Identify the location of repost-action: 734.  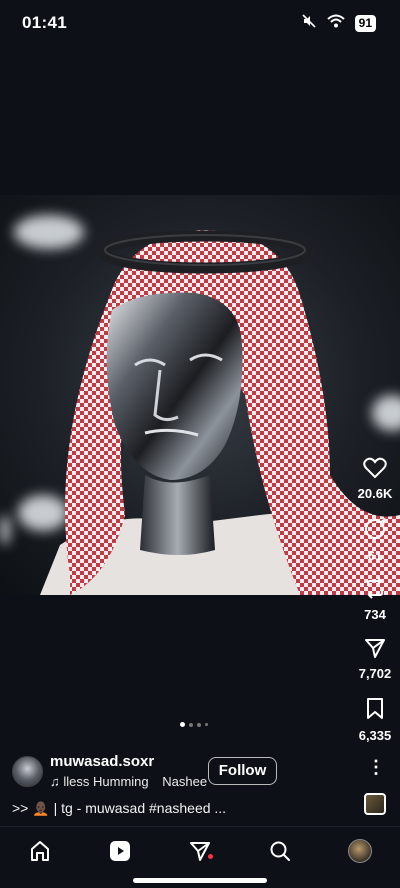
(368, 599).